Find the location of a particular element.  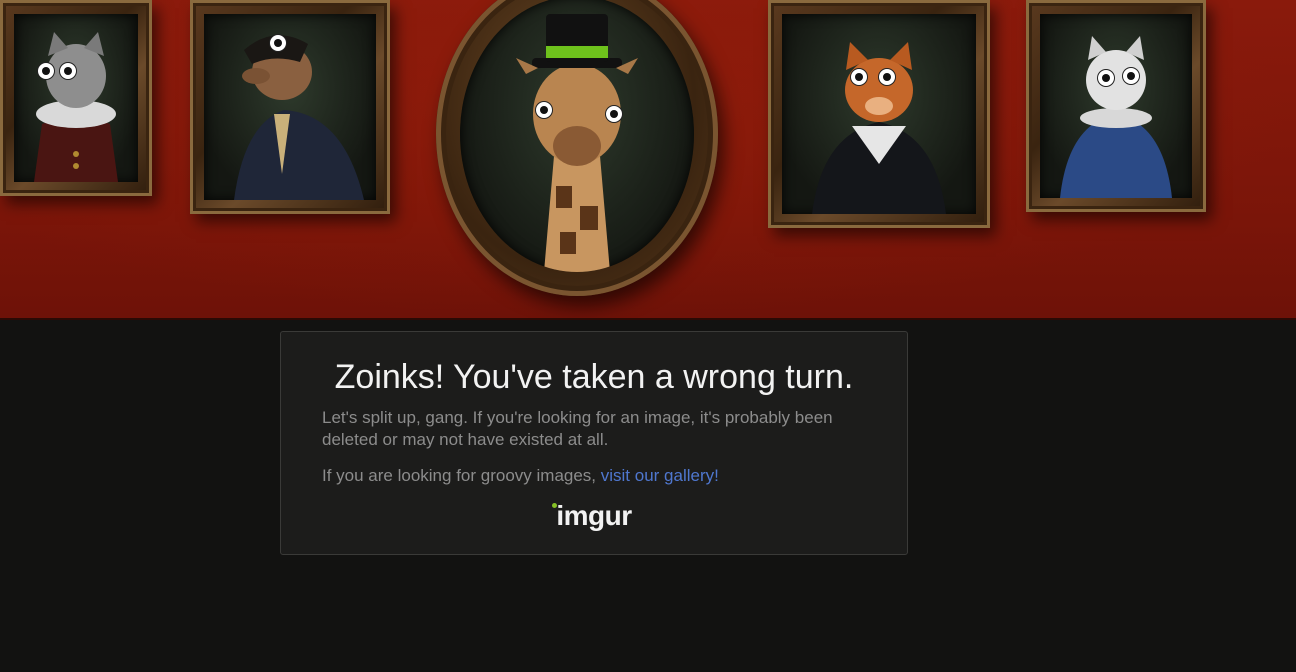

gallery-link: visit our gallery! is located at coordinates (660, 475).